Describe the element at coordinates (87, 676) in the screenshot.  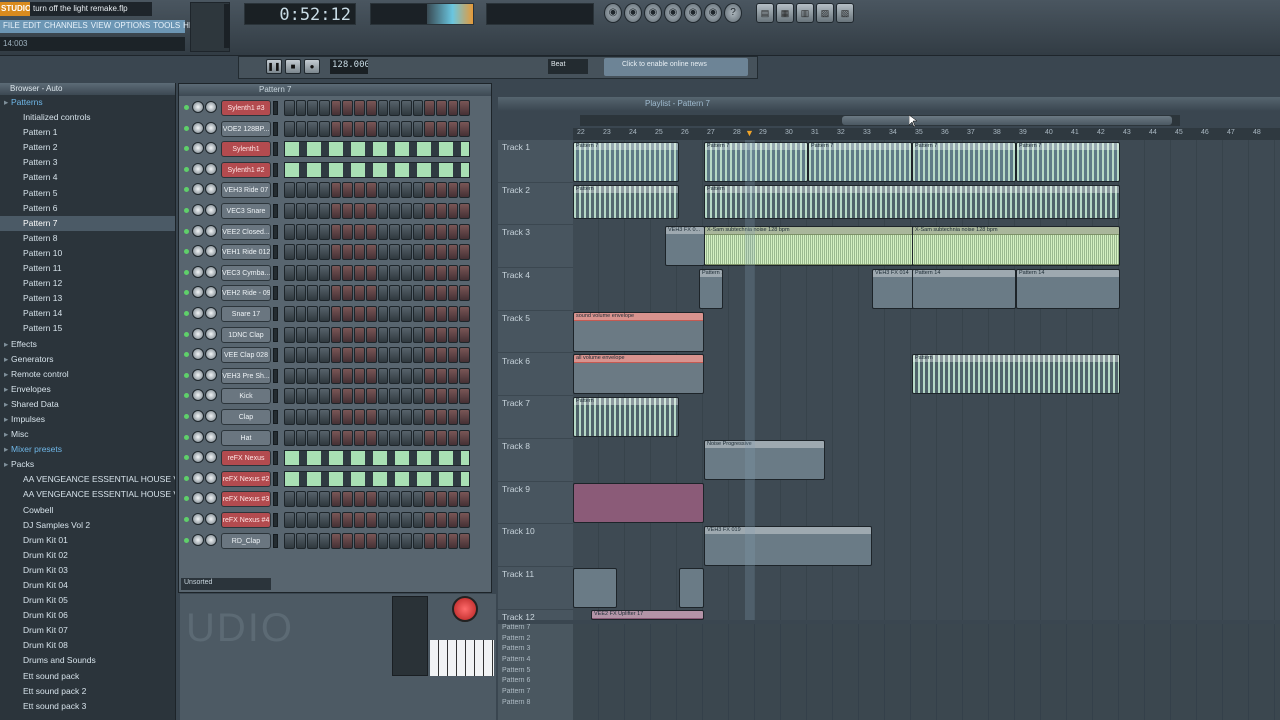
I see `browser-item: Ett sound pack` at that location.